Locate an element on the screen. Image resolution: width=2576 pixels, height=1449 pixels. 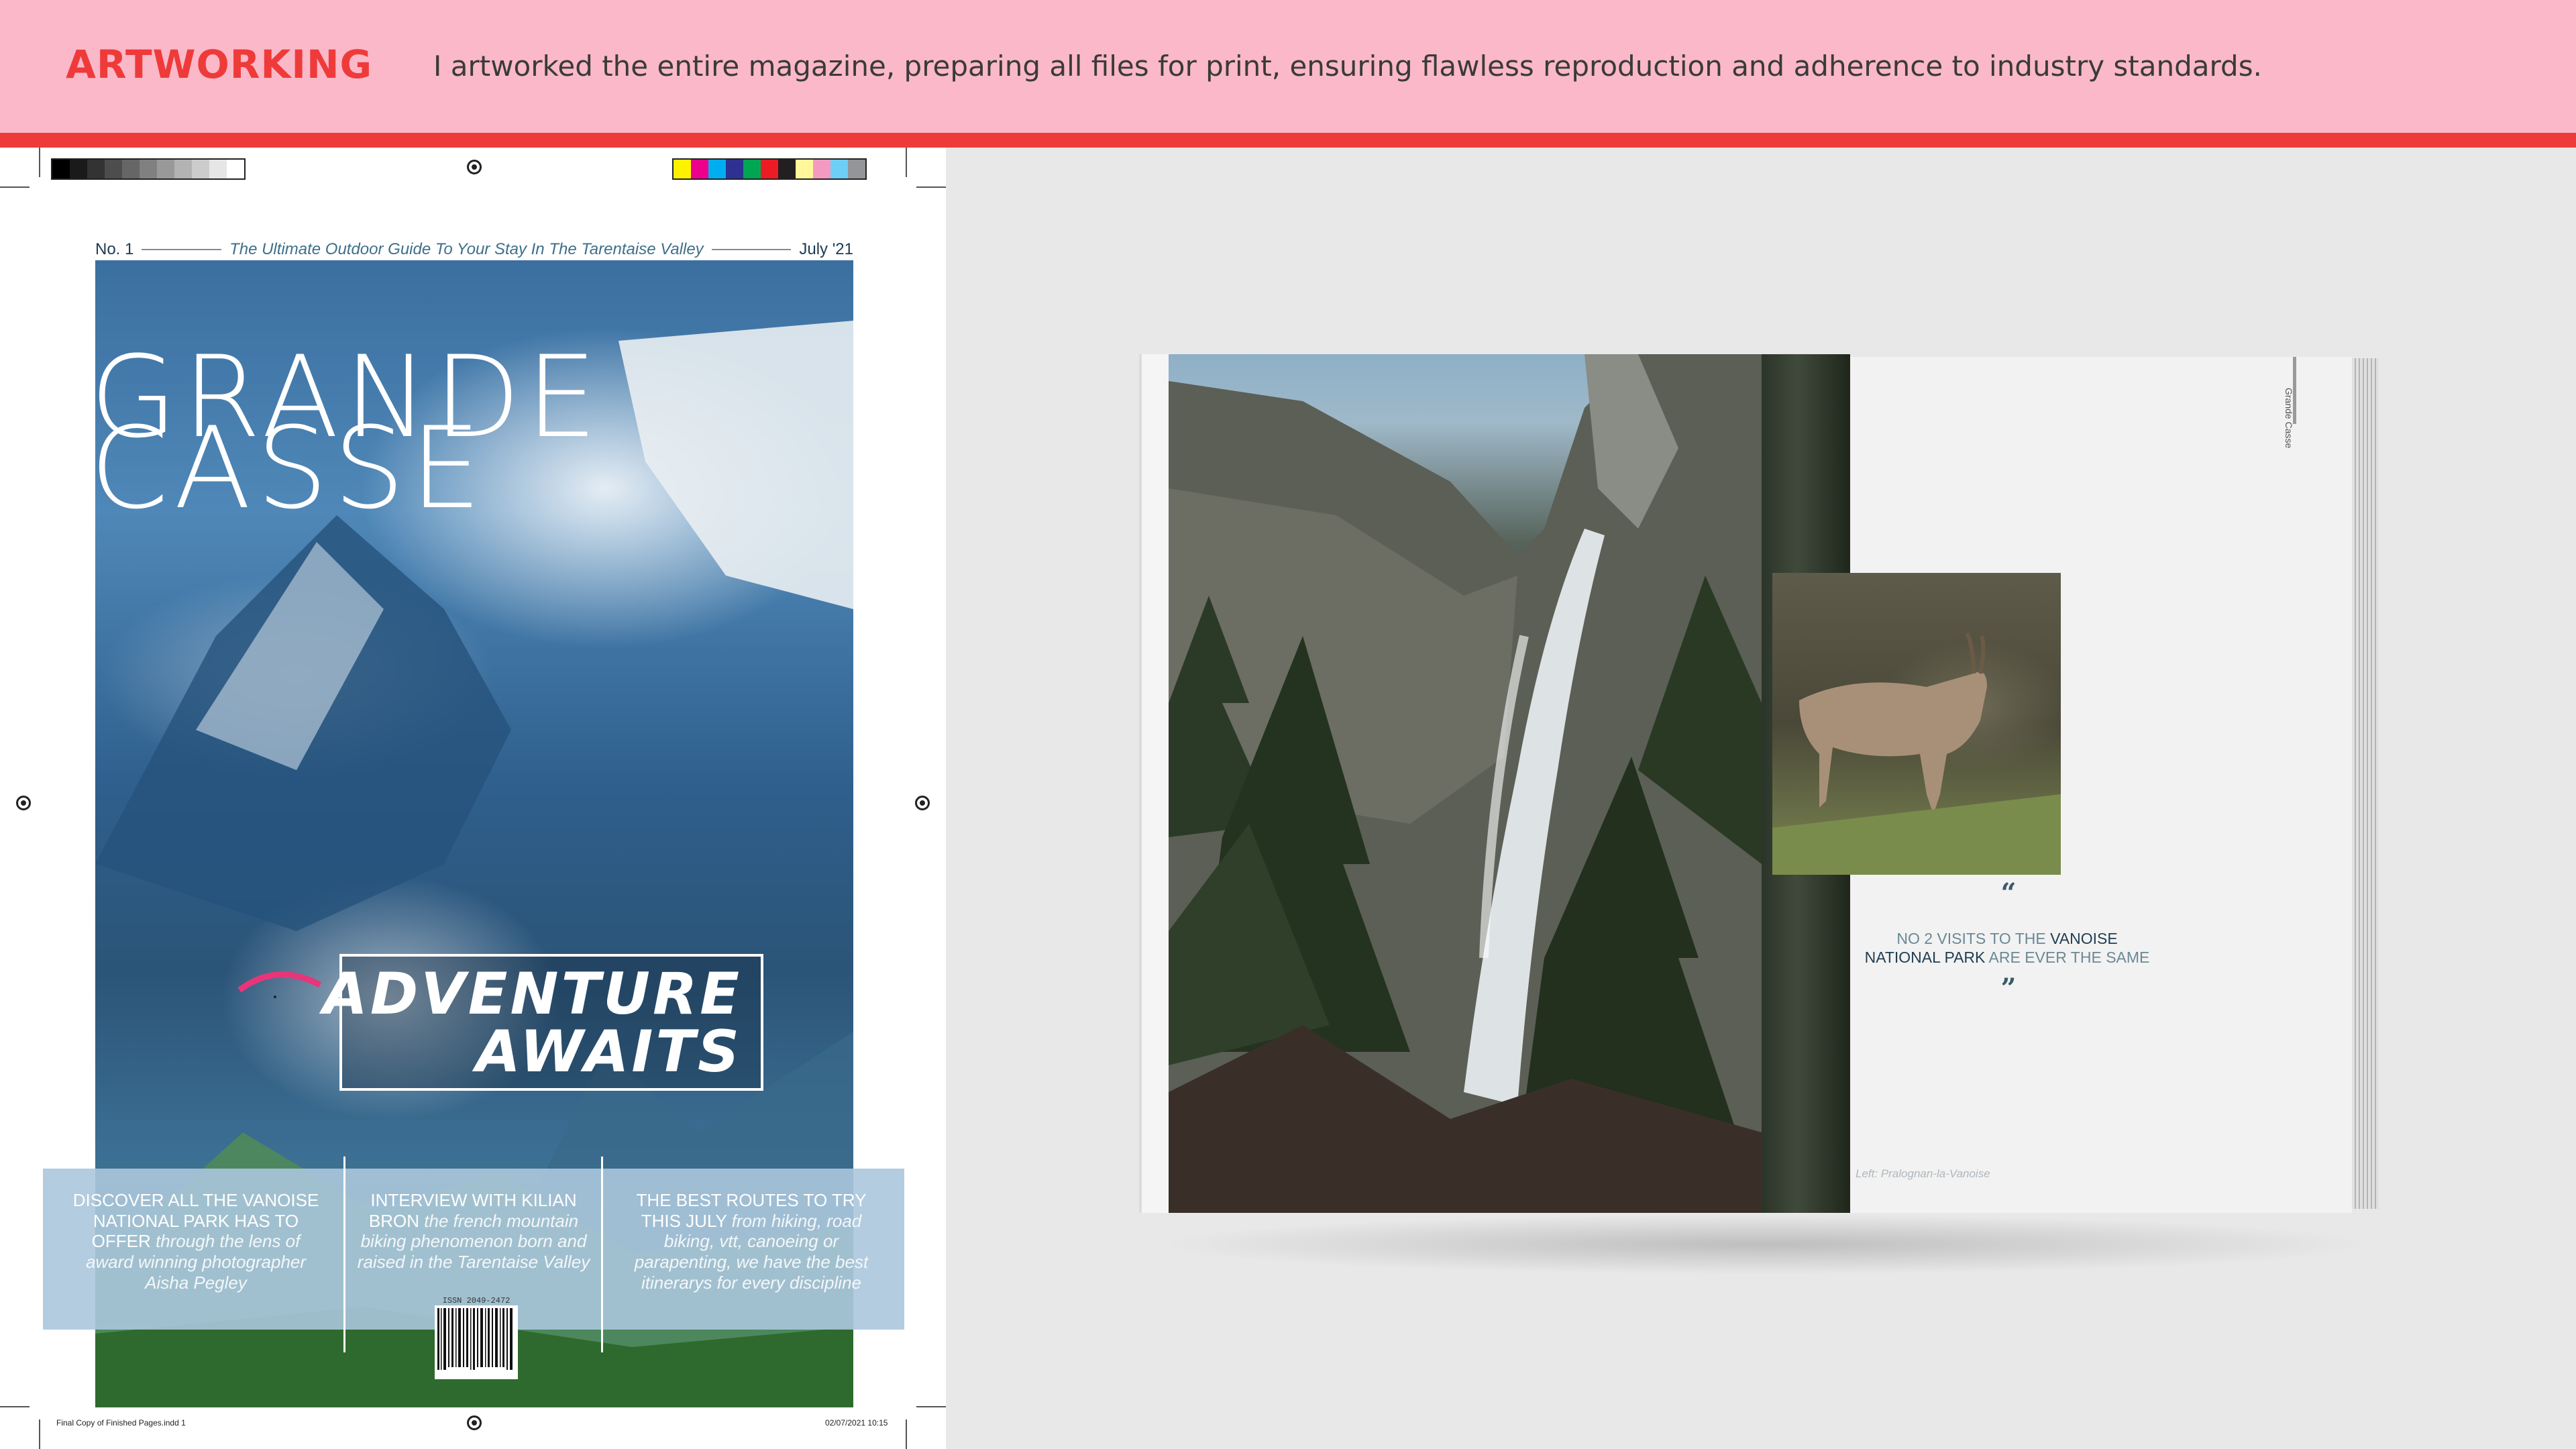
grayscale-color-bar is located at coordinates (148, 169).